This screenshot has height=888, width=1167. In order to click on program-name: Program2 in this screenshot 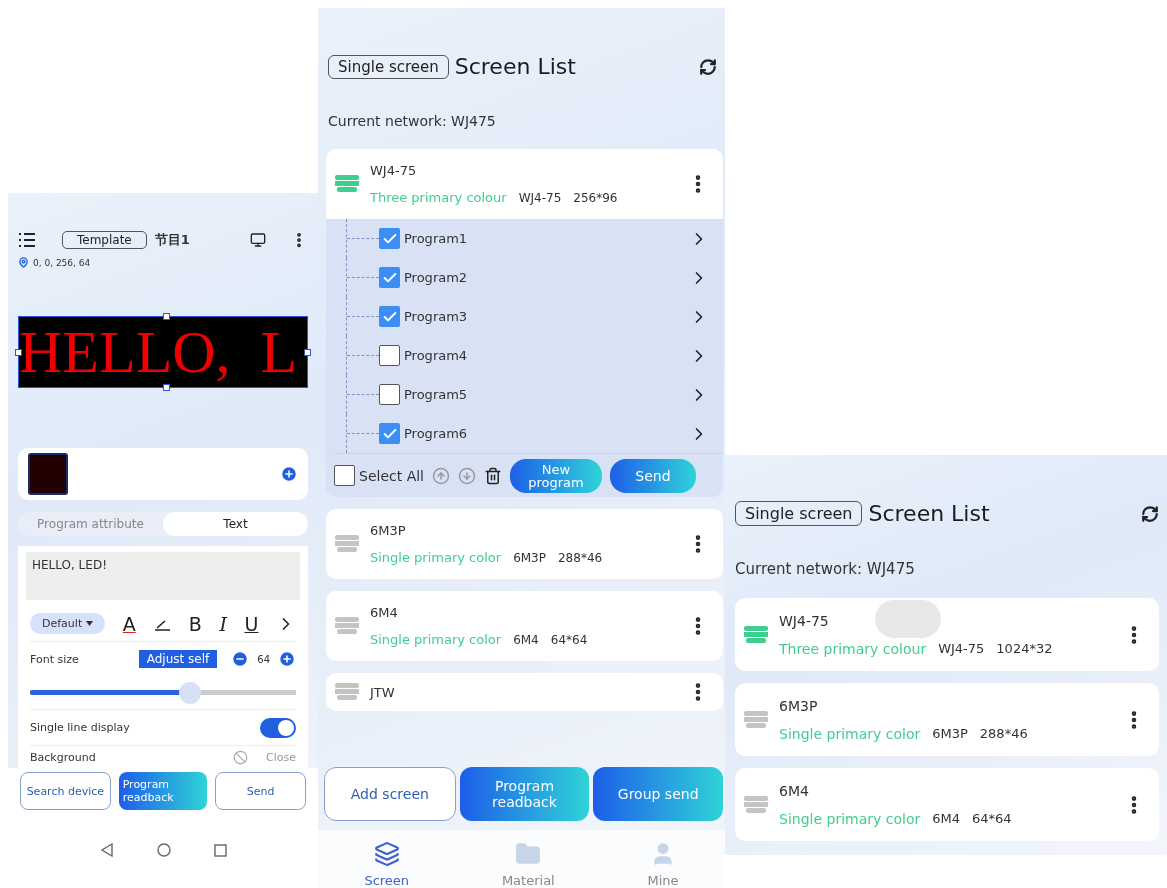, I will do `click(436, 277)`.